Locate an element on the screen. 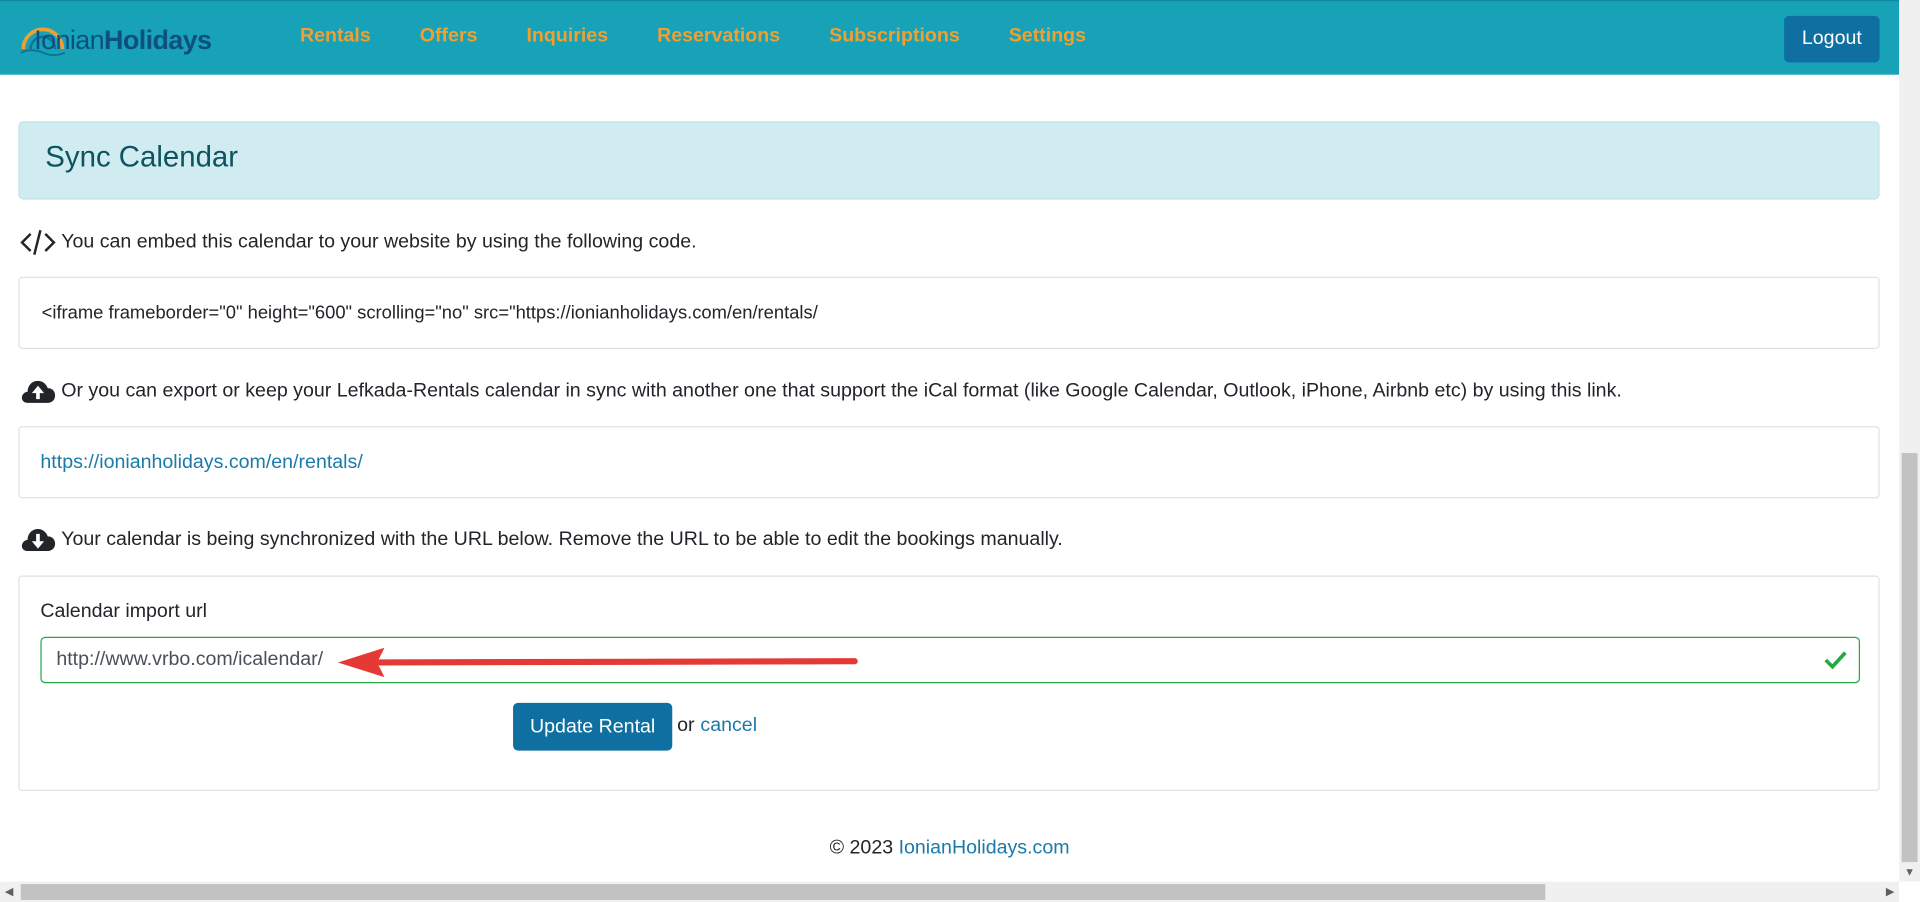  cloud-download-icon is located at coordinates (38, 540).